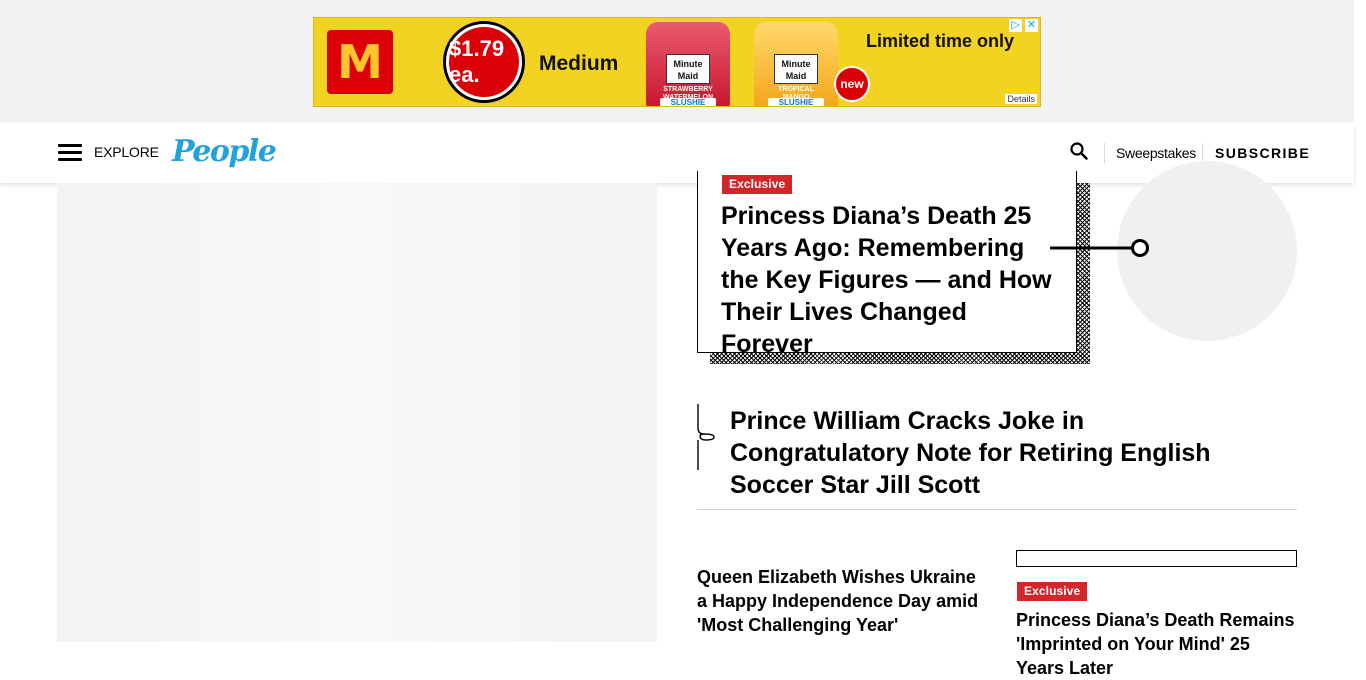 Image resolution: width=1366 pixels, height=680 pixels. I want to click on price-text: $1.79 ea., so click(484, 62).